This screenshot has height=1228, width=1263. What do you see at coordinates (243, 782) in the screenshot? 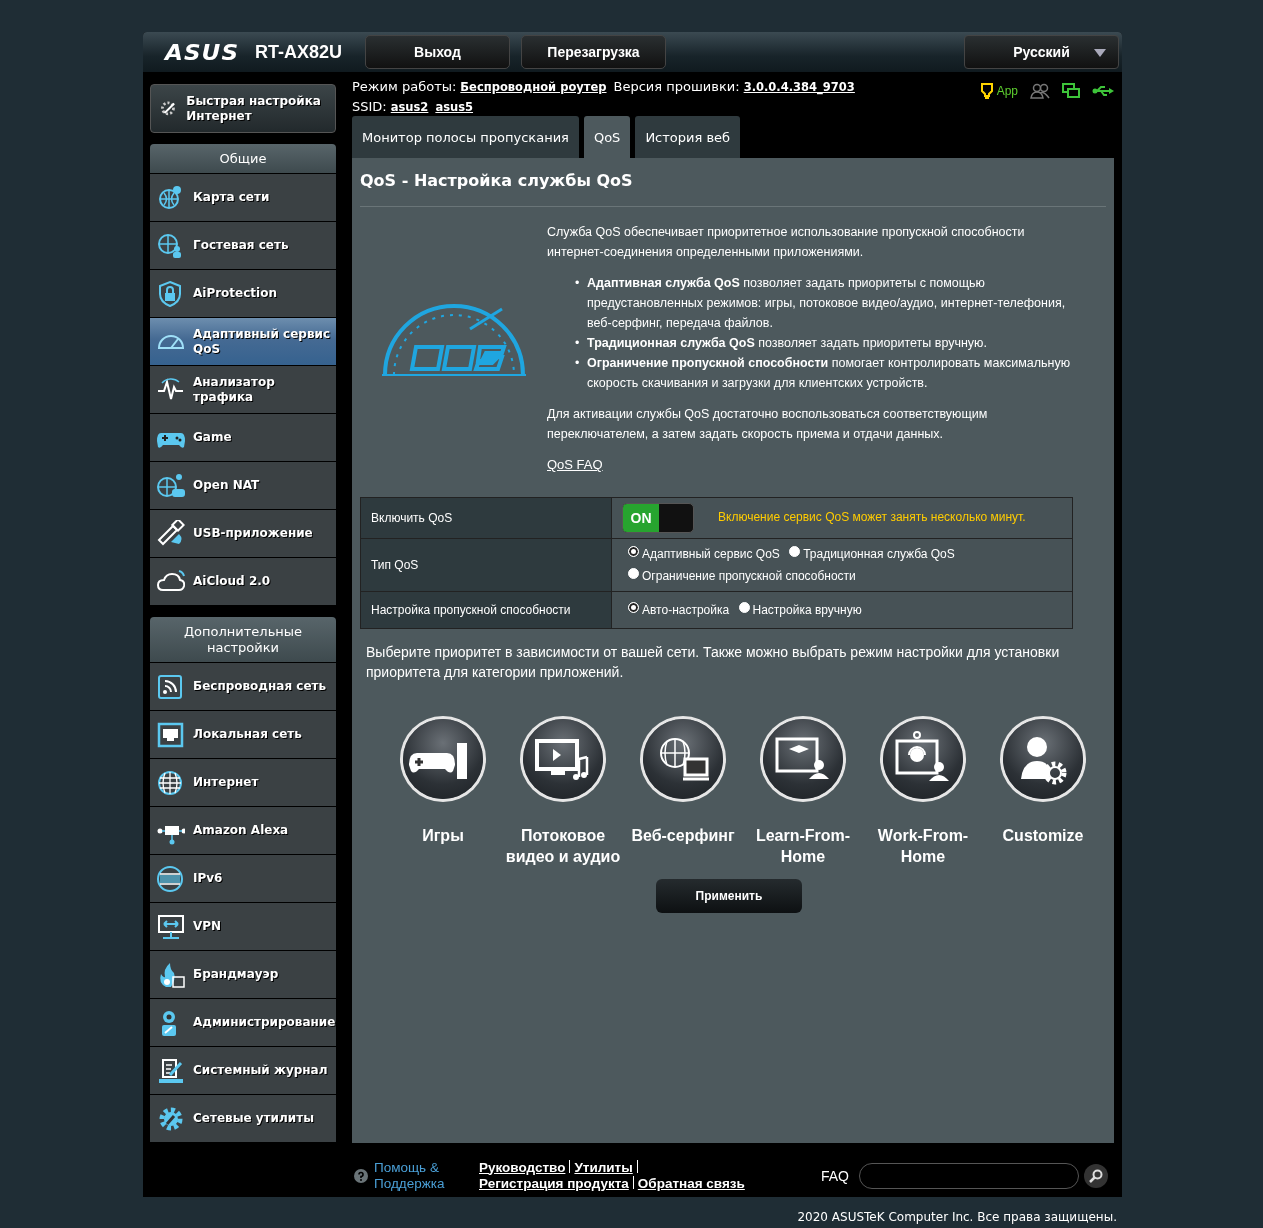
I see `sidebar-item: Интернет` at bounding box center [243, 782].